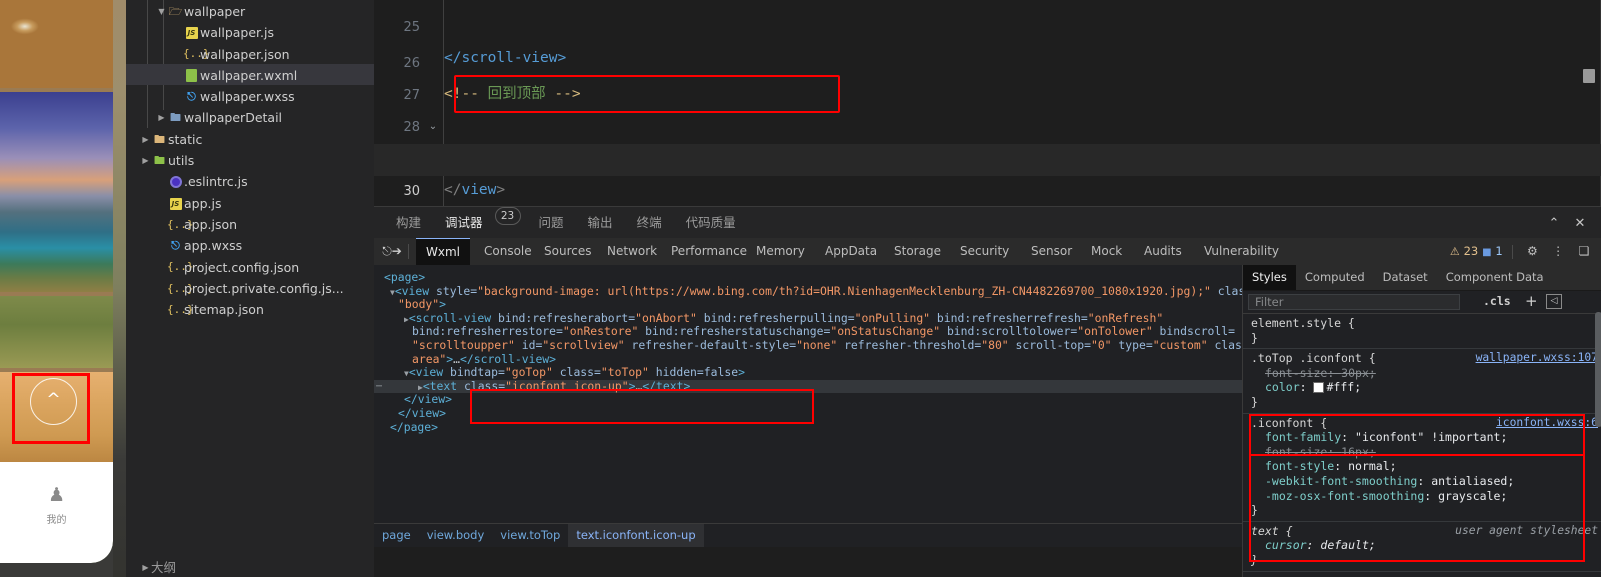 The width and height of the screenshot is (1601, 577). I want to click on panel-tab-code-quality: 代码质量, so click(711, 223).